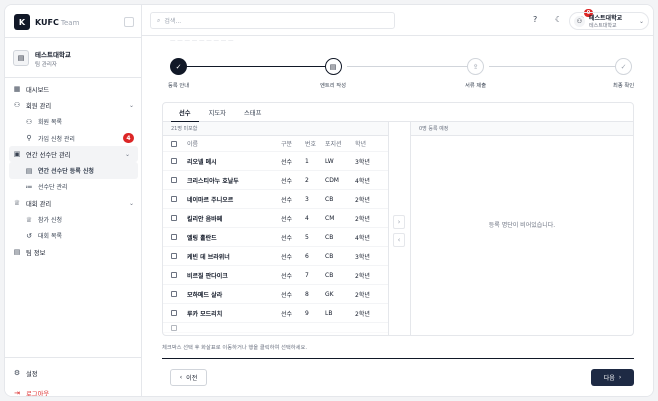  What do you see at coordinates (558, 19) in the screenshot?
I see `moon-icon: ☾` at bounding box center [558, 19].